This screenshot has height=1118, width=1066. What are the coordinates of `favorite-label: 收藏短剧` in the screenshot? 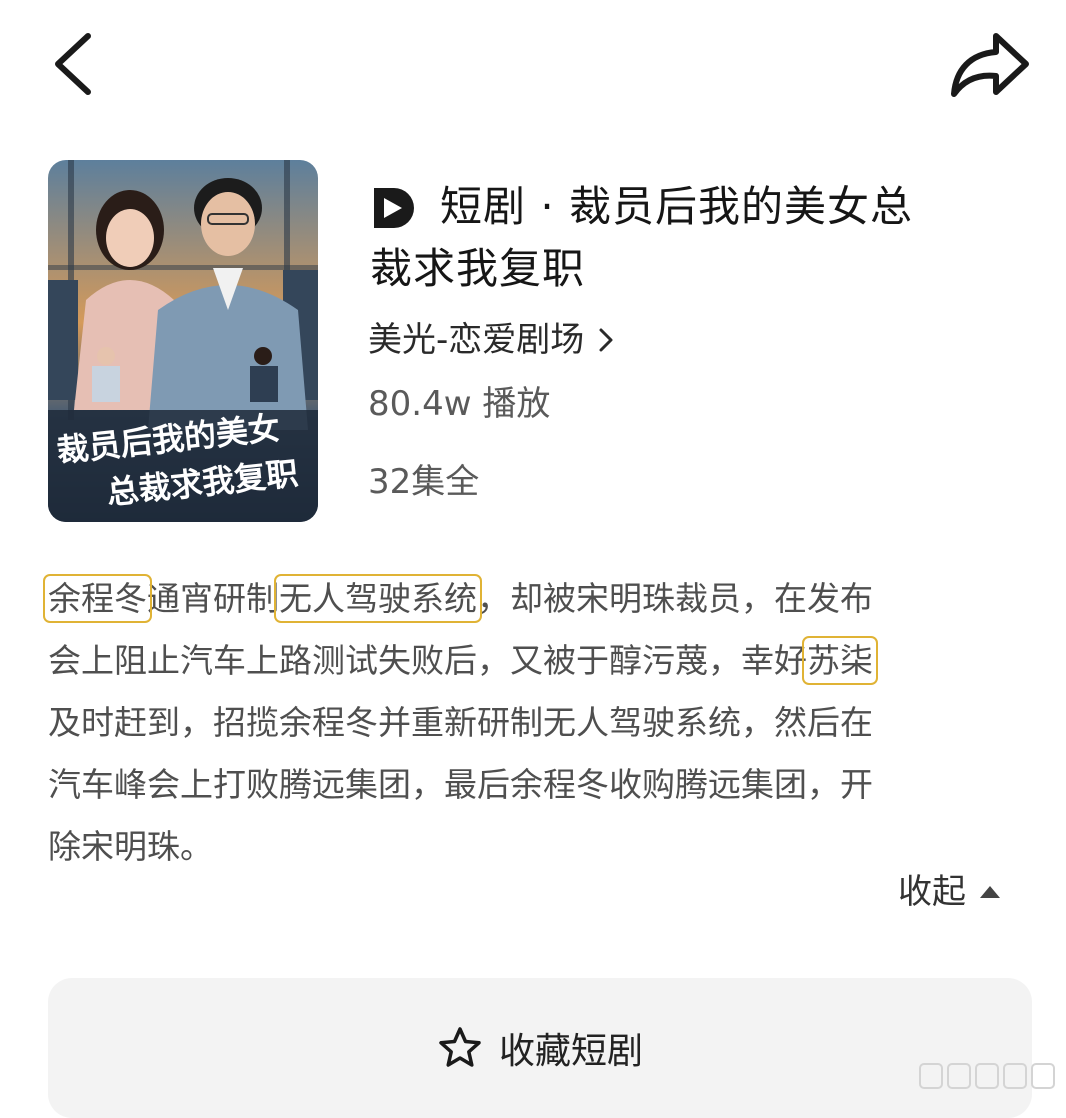 It's located at (570, 1051).